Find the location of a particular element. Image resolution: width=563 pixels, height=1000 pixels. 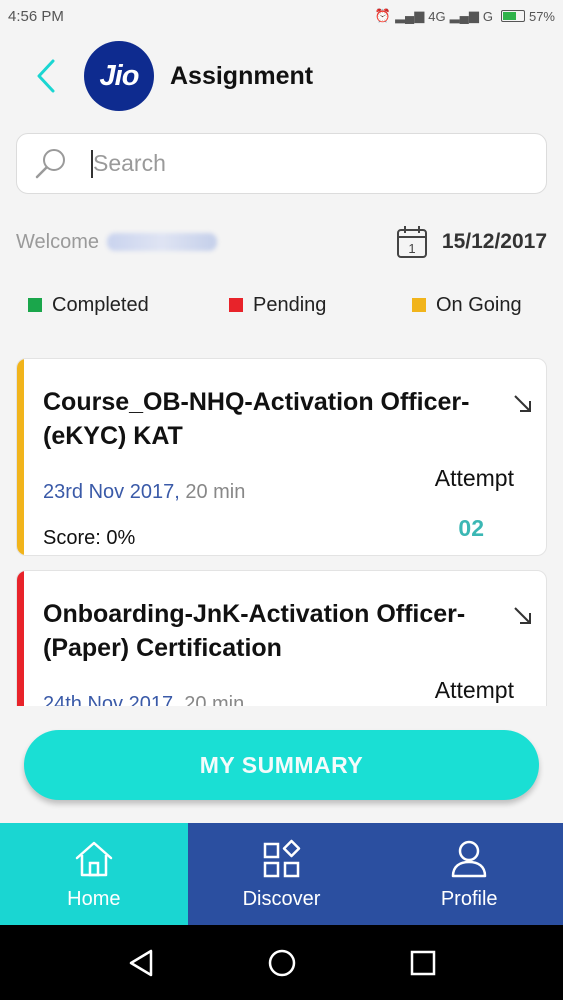

calendar-icon: 1 is located at coordinates (411, 242).